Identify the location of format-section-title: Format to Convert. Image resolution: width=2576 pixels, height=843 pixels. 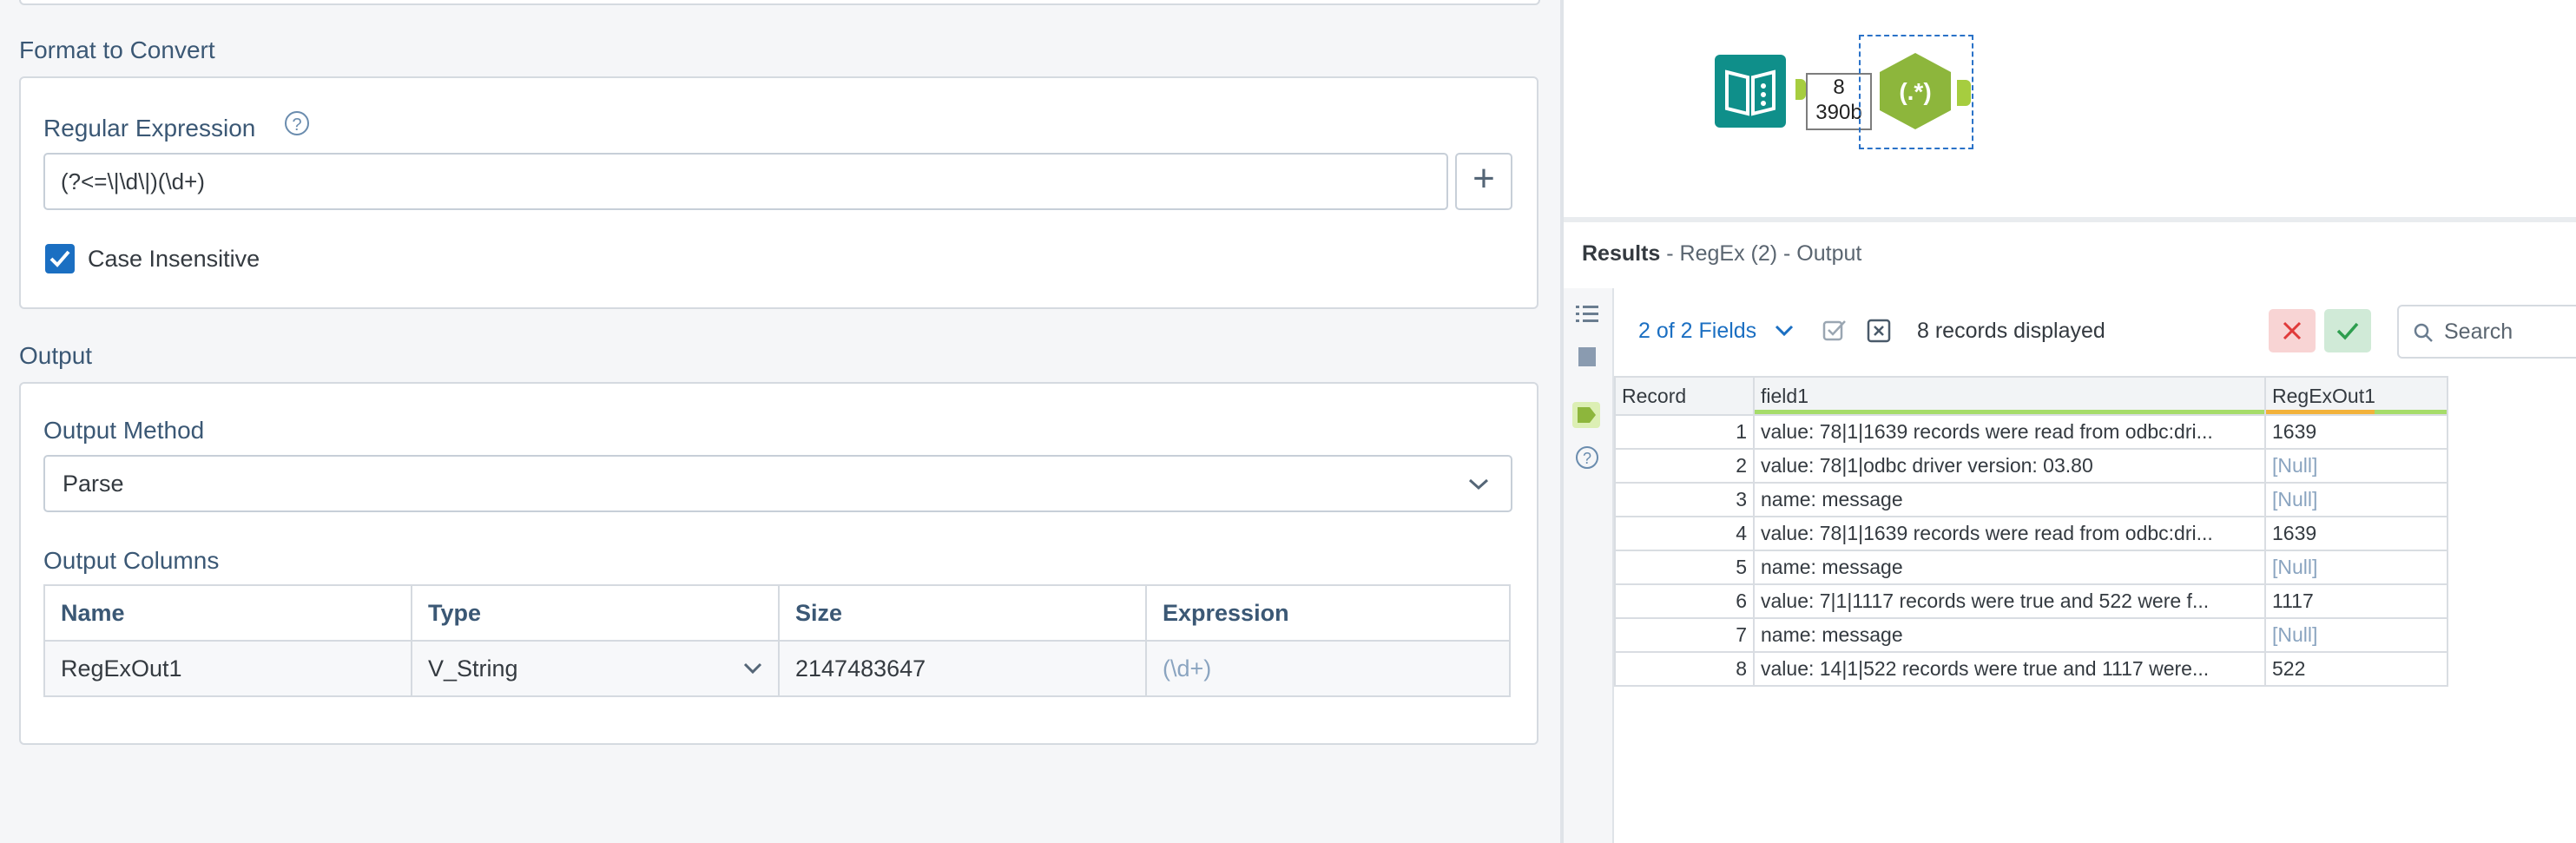
(117, 49).